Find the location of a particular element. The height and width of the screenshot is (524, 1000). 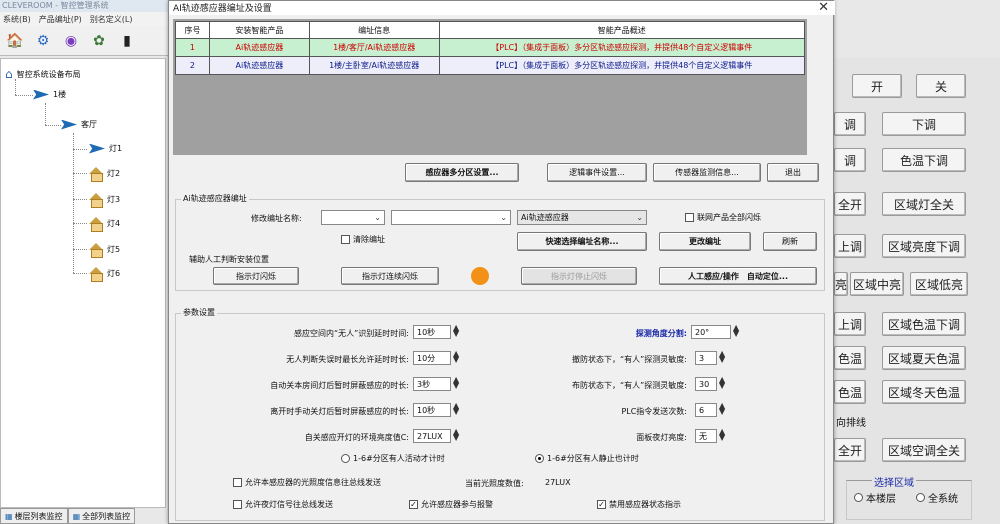

gear-user-icon: ⚙ is located at coordinates (43, 41).